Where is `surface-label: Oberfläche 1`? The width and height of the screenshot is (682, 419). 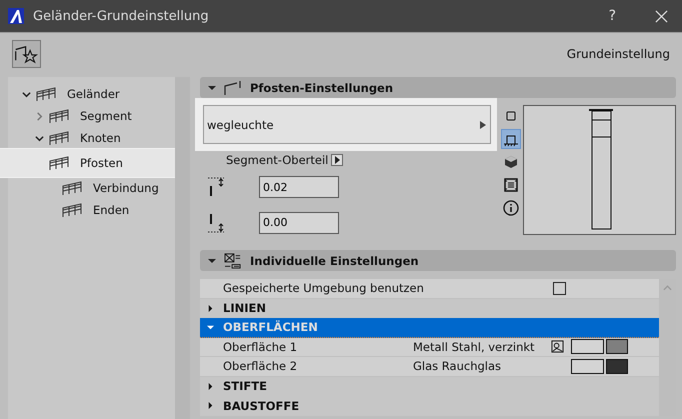 surface-label: Oberfläche 1 is located at coordinates (260, 347).